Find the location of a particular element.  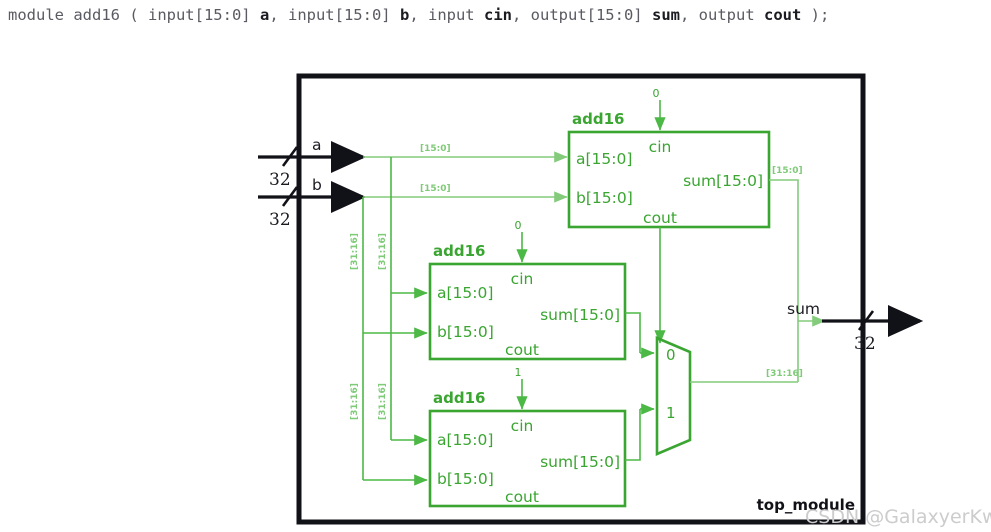

adder-bottom-port-a: a[15:0] is located at coordinates (465, 440).